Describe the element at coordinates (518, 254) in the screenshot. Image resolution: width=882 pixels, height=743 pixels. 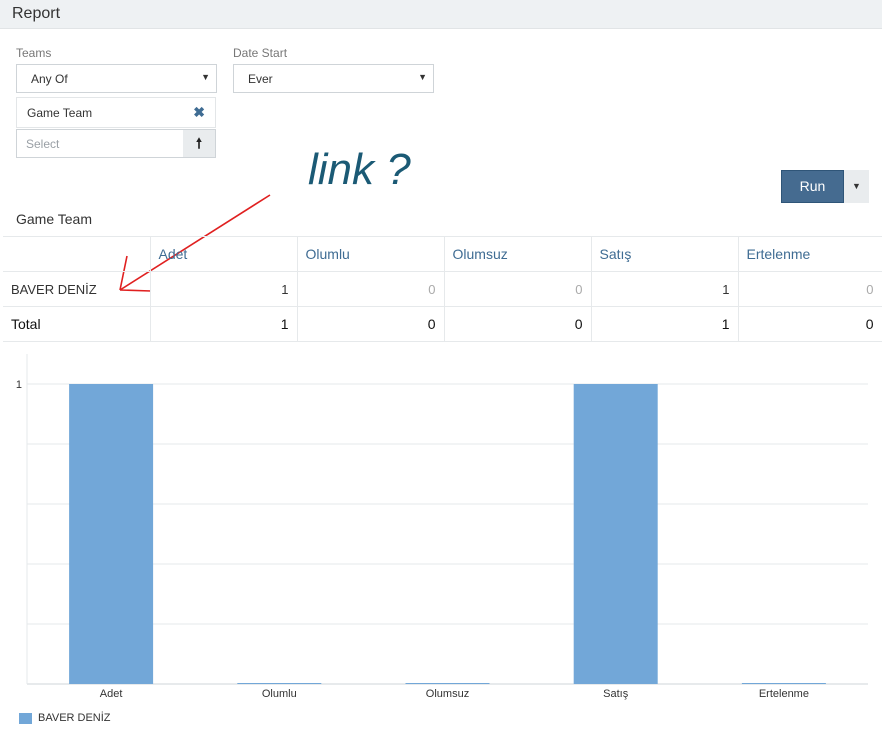
I see `column-header-olumsuz: Olumsuz` at that location.